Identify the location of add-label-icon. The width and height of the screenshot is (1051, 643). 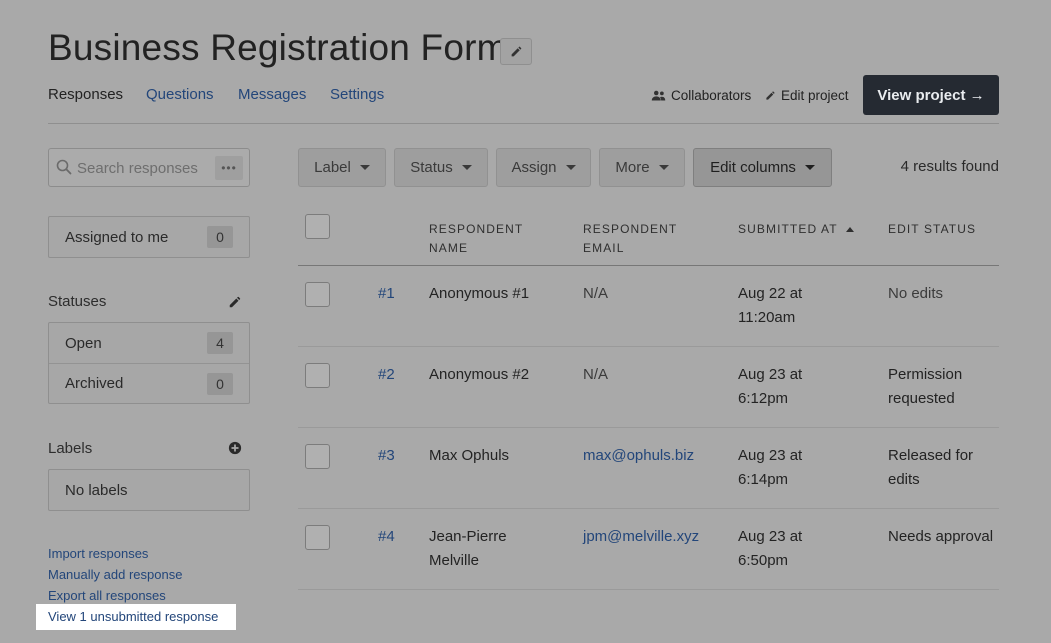
(235, 448).